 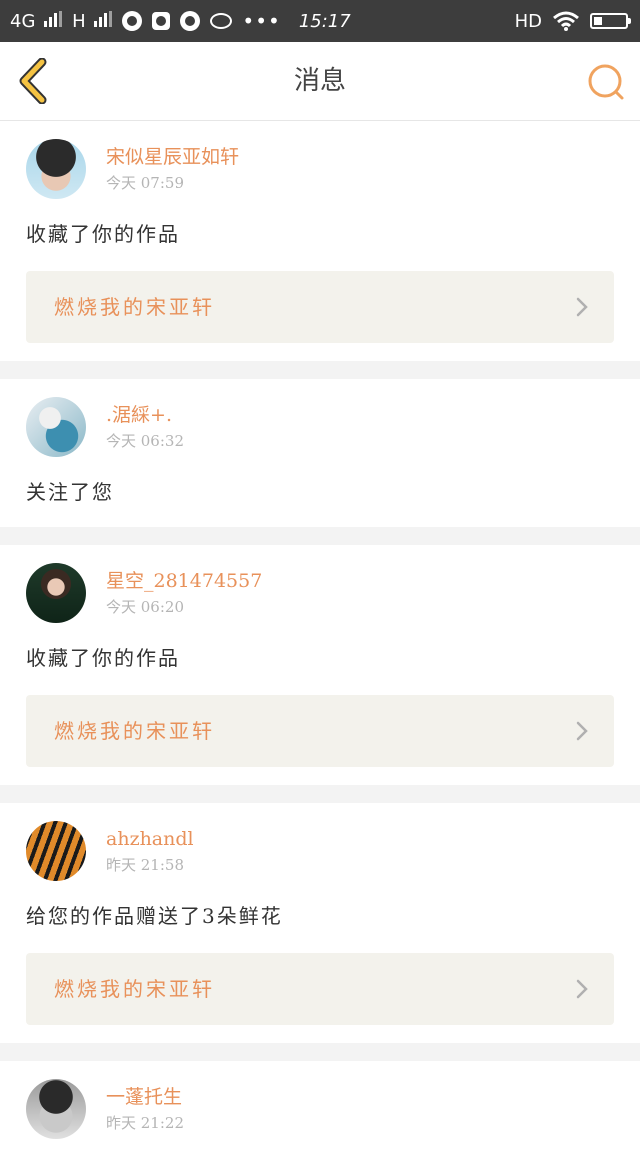 What do you see at coordinates (261, 21) in the screenshot?
I see `more-notifications-icon: •••` at bounding box center [261, 21].